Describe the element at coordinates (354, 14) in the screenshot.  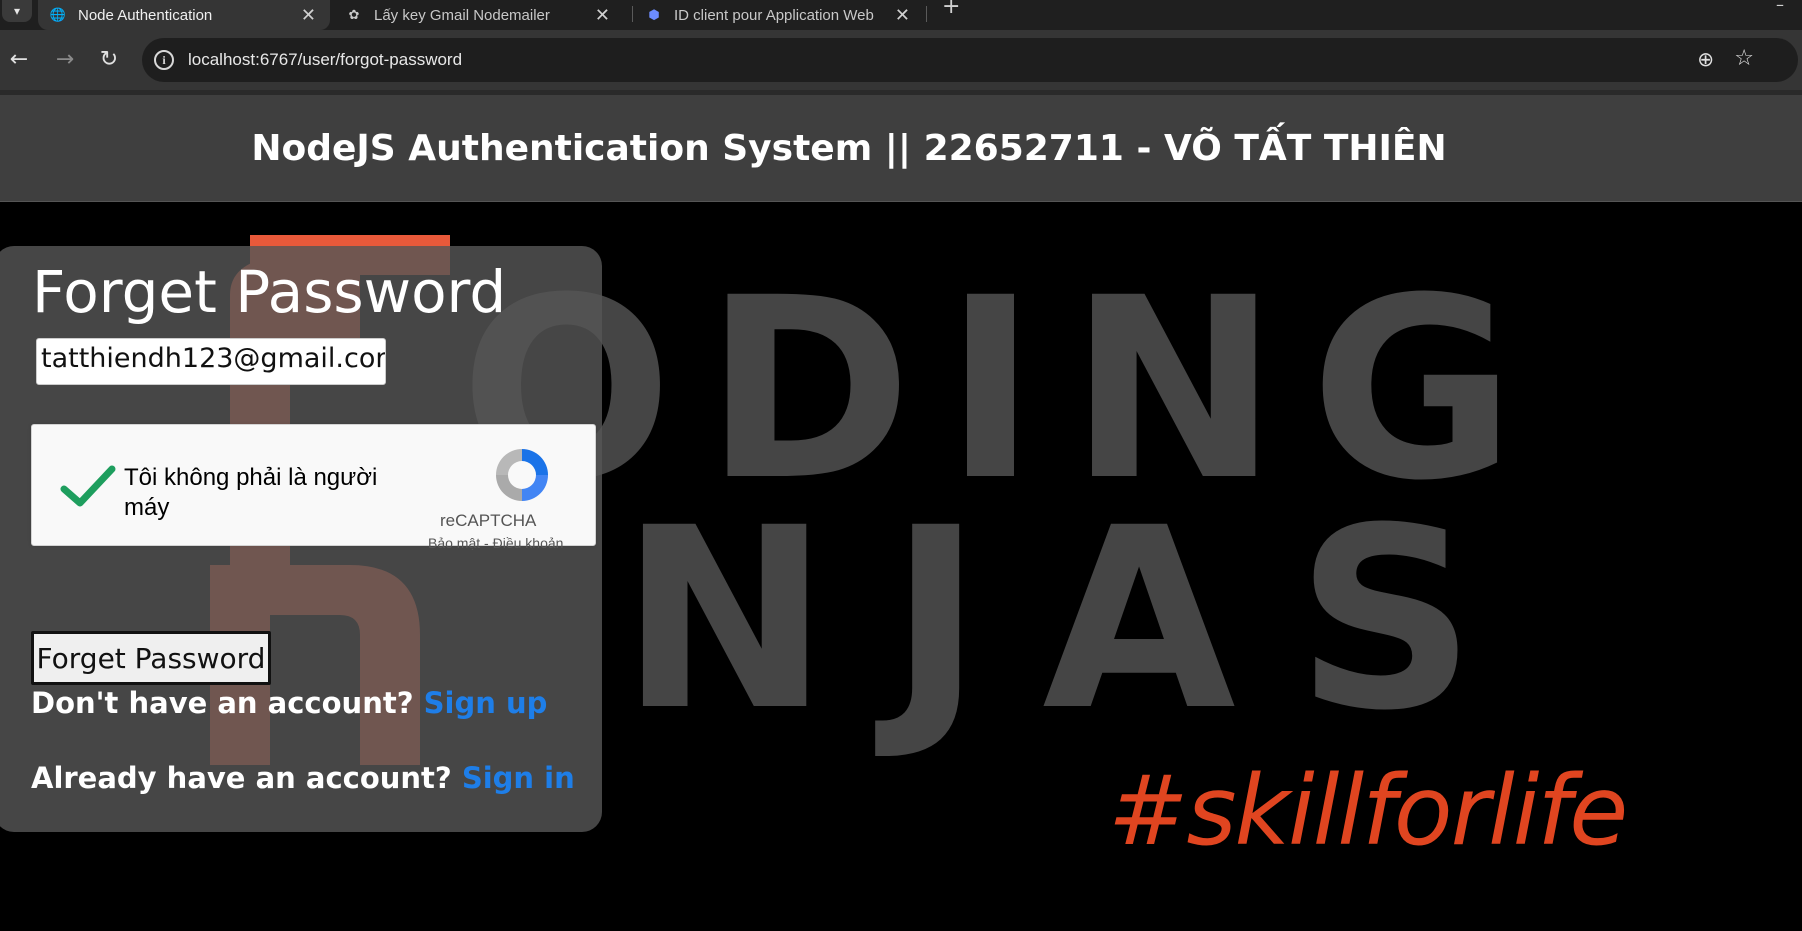
I see `chatgpt-icon: ✿` at that location.